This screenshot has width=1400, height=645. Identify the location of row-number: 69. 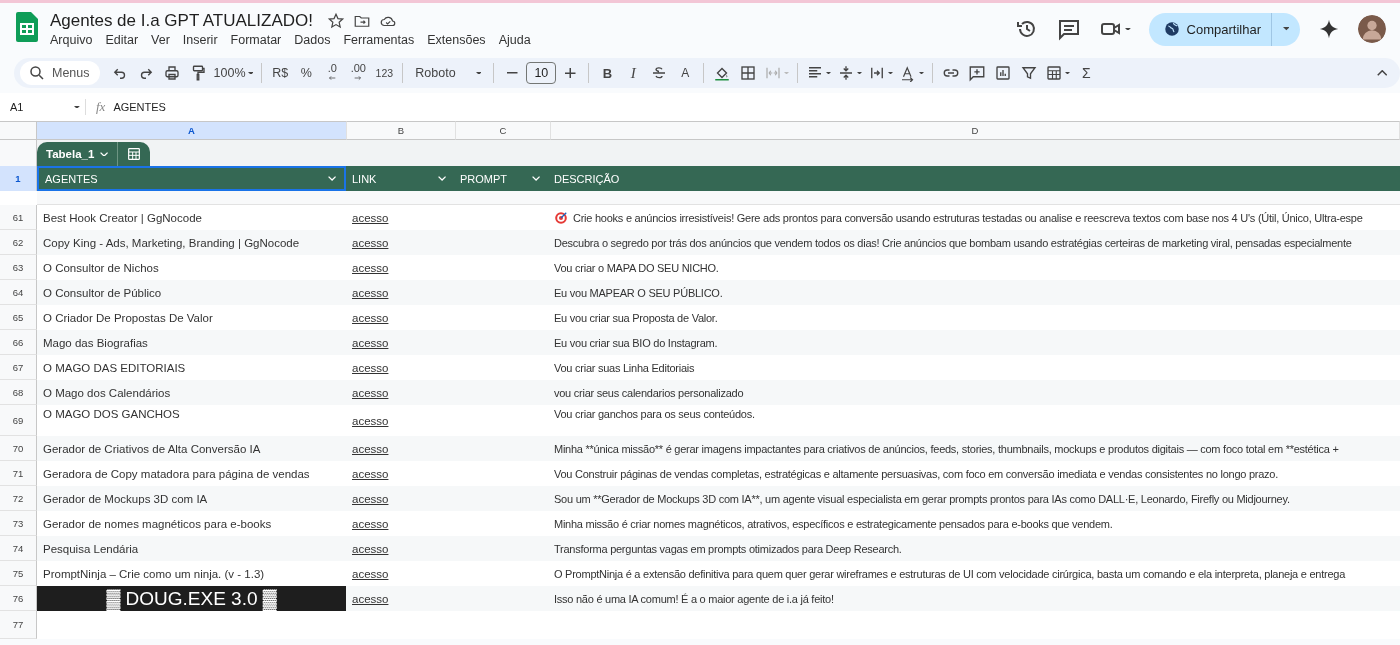
(18, 420).